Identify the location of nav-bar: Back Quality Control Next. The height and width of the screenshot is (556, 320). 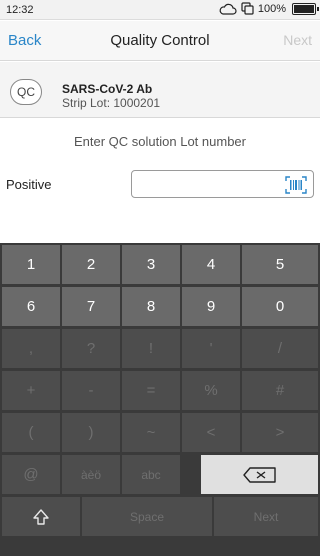
(160, 41).